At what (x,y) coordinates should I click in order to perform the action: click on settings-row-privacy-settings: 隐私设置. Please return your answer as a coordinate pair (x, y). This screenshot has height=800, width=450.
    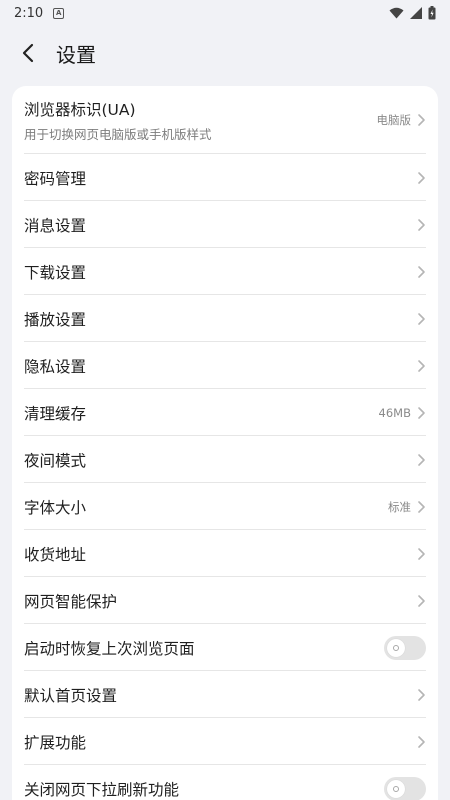
    Looking at the image, I should click on (225, 365).